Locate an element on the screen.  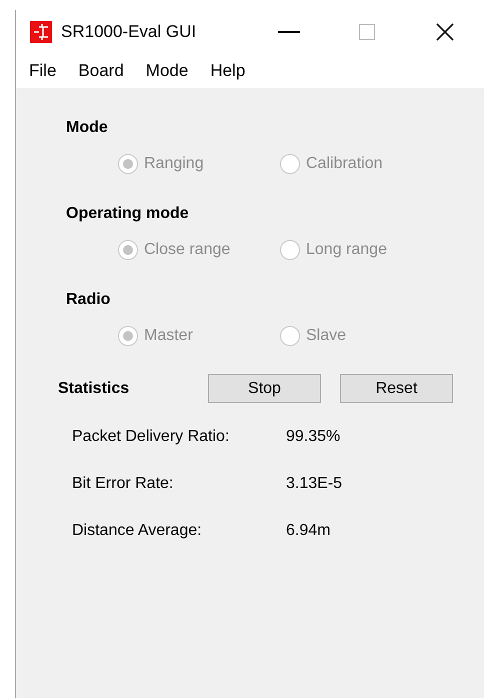
radio-label: Long range is located at coordinates (346, 250).